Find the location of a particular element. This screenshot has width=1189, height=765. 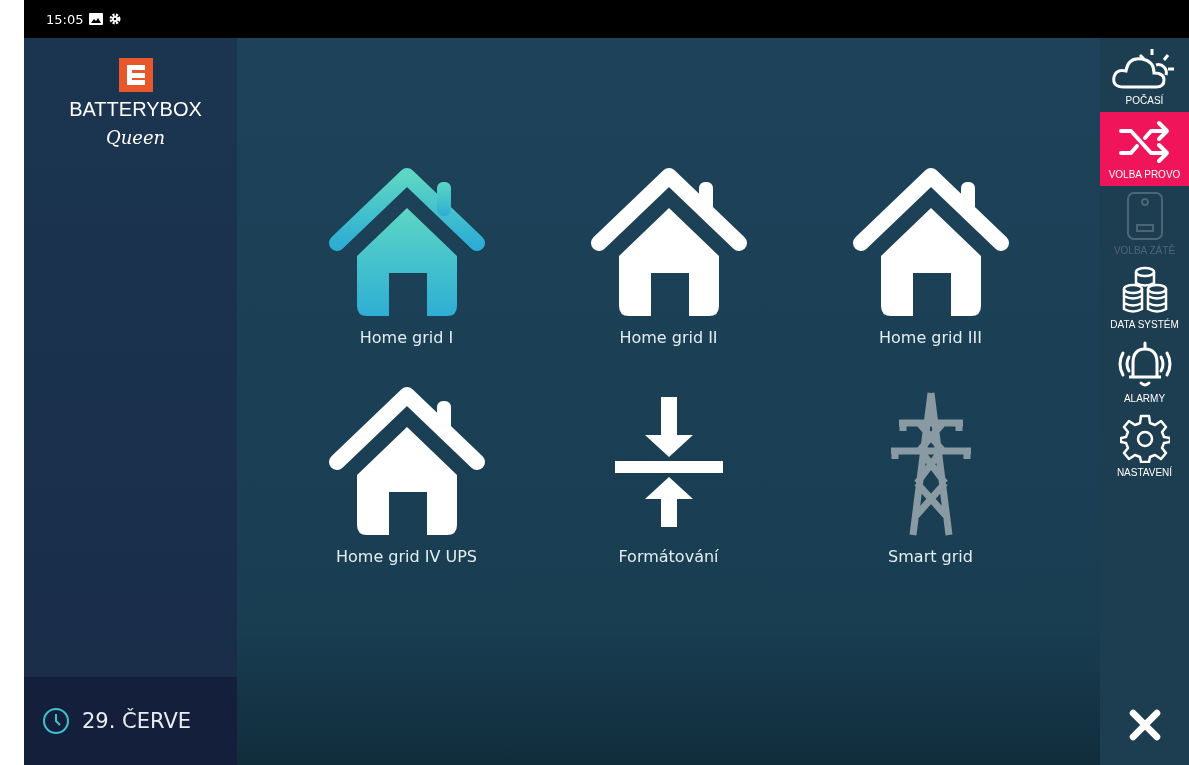

mode-option: Home grid IV UPS is located at coordinates (406, 476).